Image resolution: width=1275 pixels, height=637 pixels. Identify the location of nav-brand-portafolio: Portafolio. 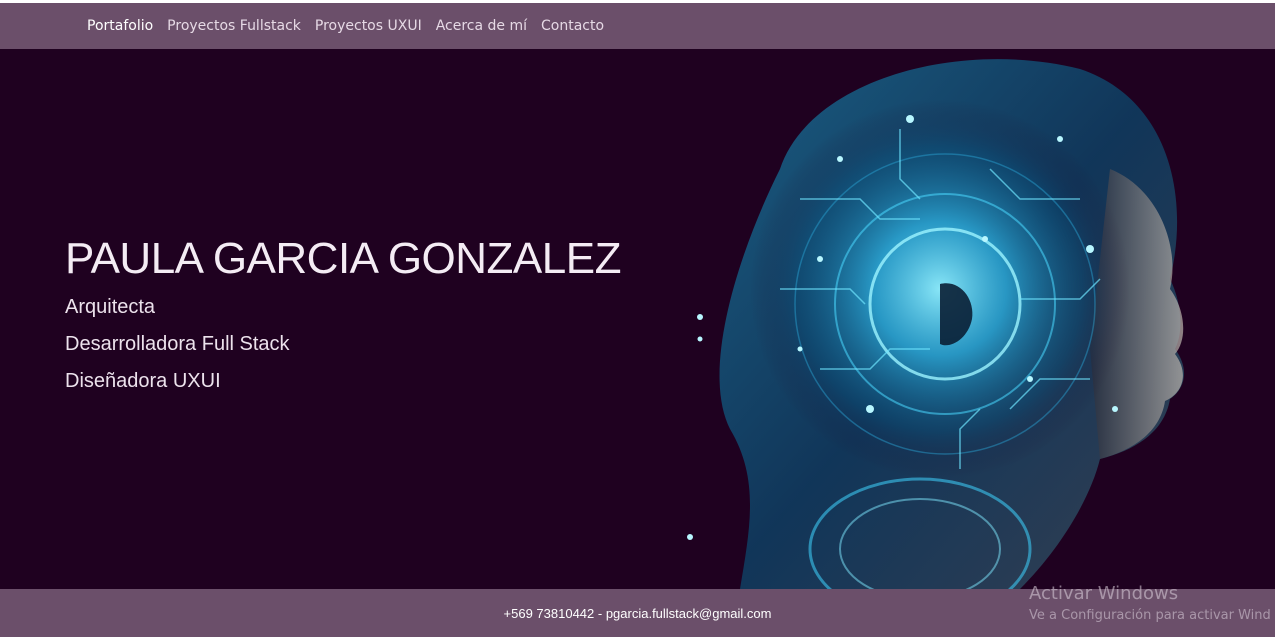
(120, 26).